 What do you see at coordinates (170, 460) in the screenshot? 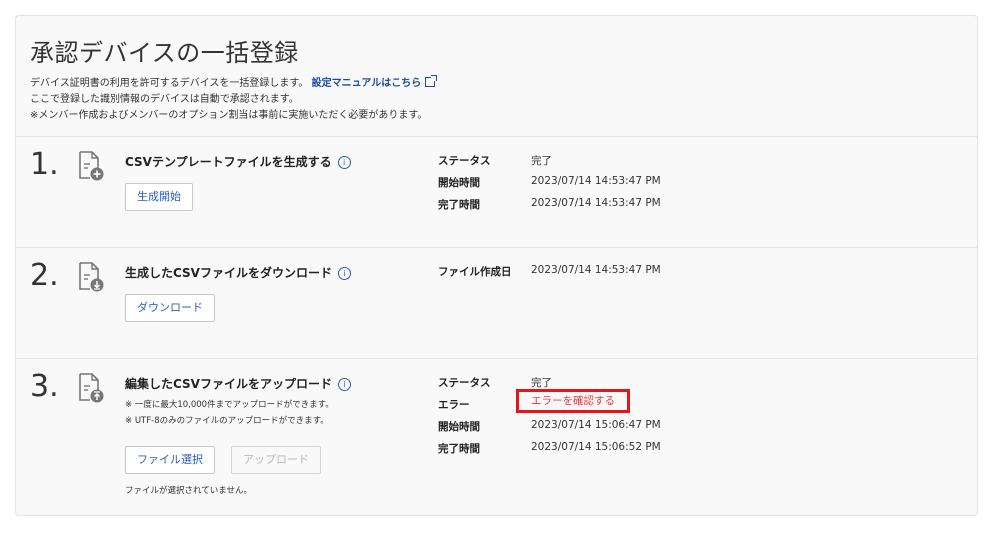
I see `file-select-button: ファイル選択` at bounding box center [170, 460].